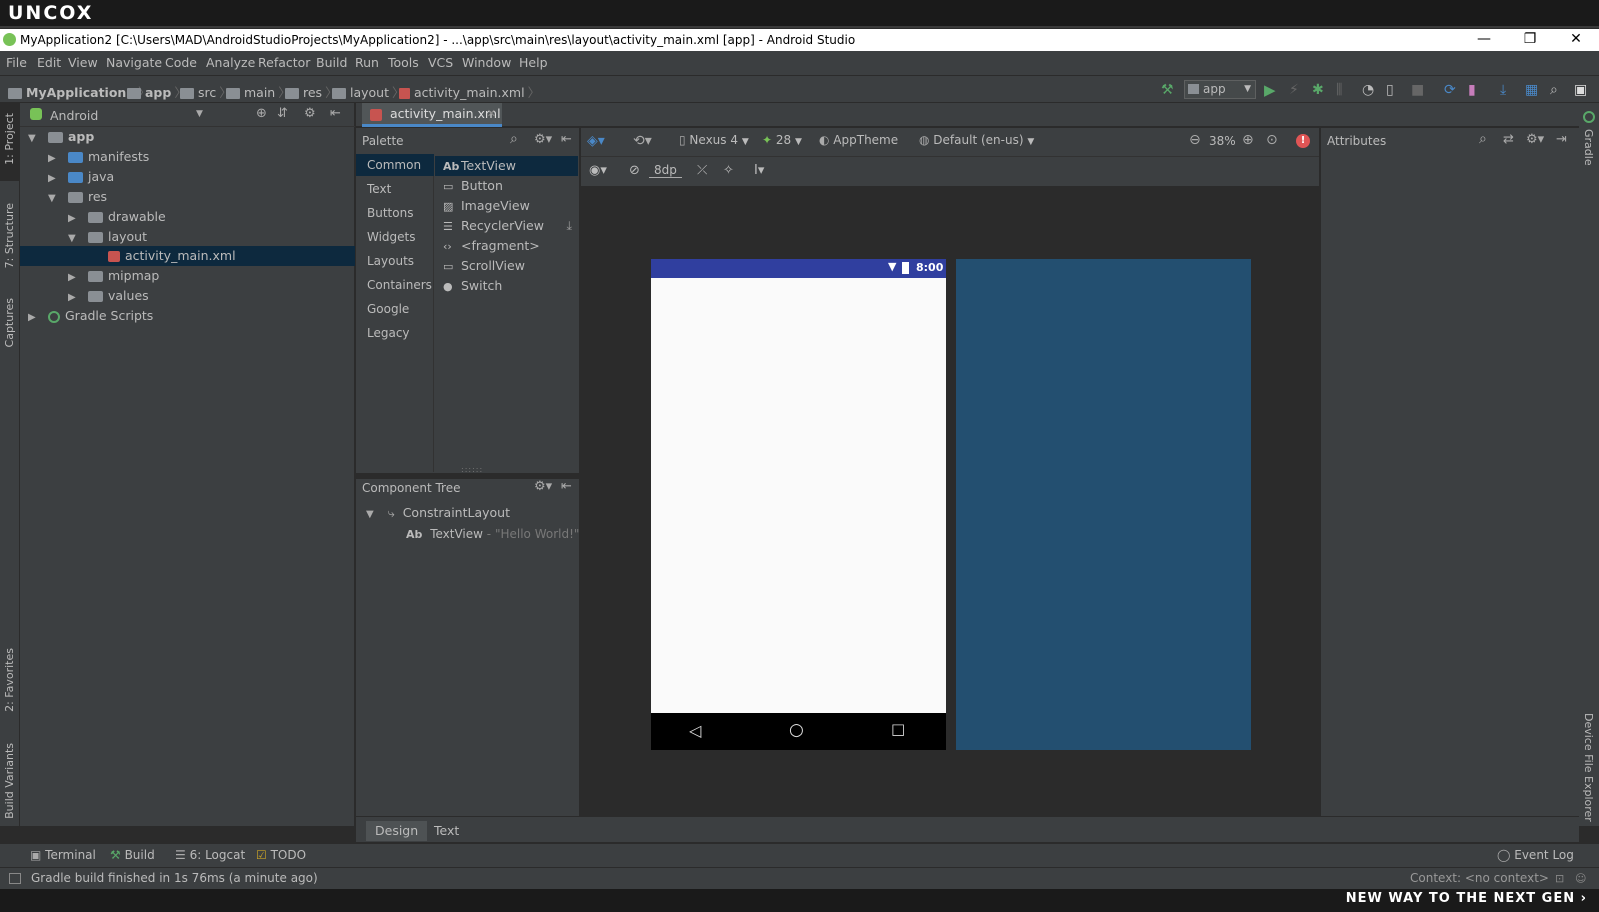 This screenshot has width=1599, height=912. What do you see at coordinates (665, 170) in the screenshot?
I see `default-margin-select: 8dp` at bounding box center [665, 170].